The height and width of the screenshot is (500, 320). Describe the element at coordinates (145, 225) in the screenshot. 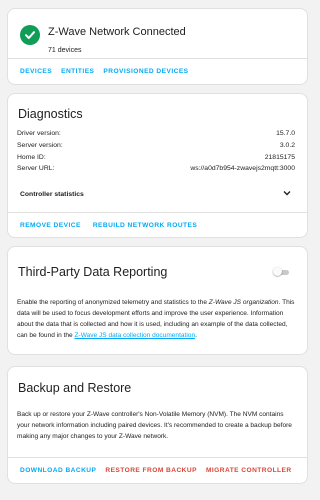

I see `rebuild-network-routes-button: REBUILD NETWORK ROUTES` at that location.